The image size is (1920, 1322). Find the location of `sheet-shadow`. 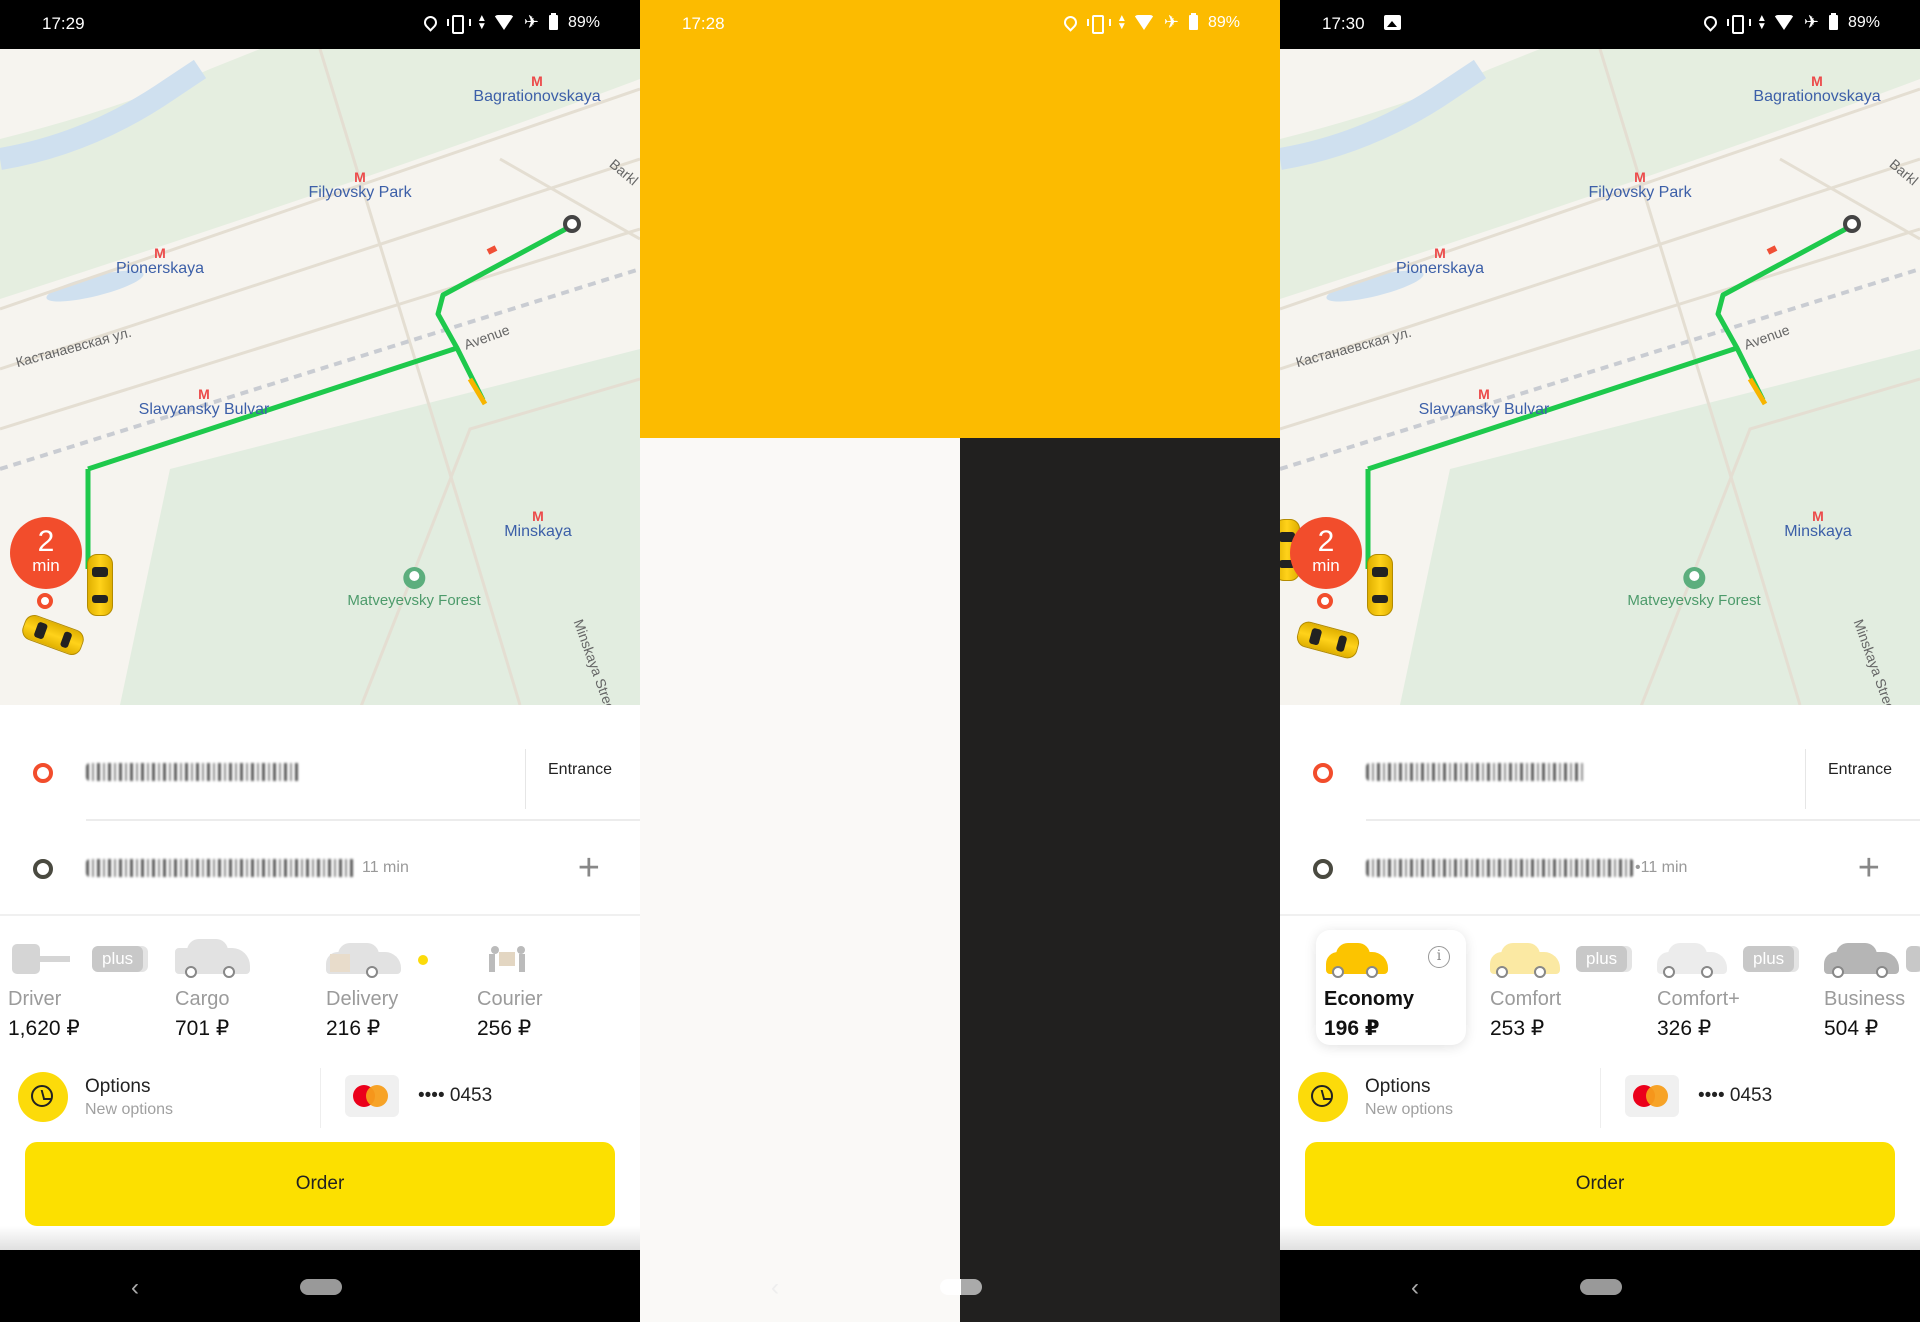

sheet-shadow is located at coordinates (1600, 1238).